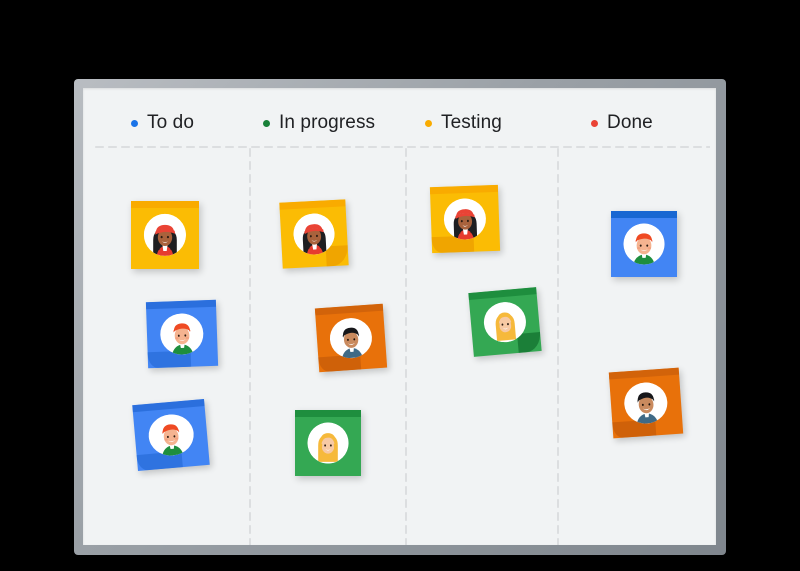  What do you see at coordinates (327, 122) in the screenshot?
I see `column-label-in-progress: In progress` at bounding box center [327, 122].